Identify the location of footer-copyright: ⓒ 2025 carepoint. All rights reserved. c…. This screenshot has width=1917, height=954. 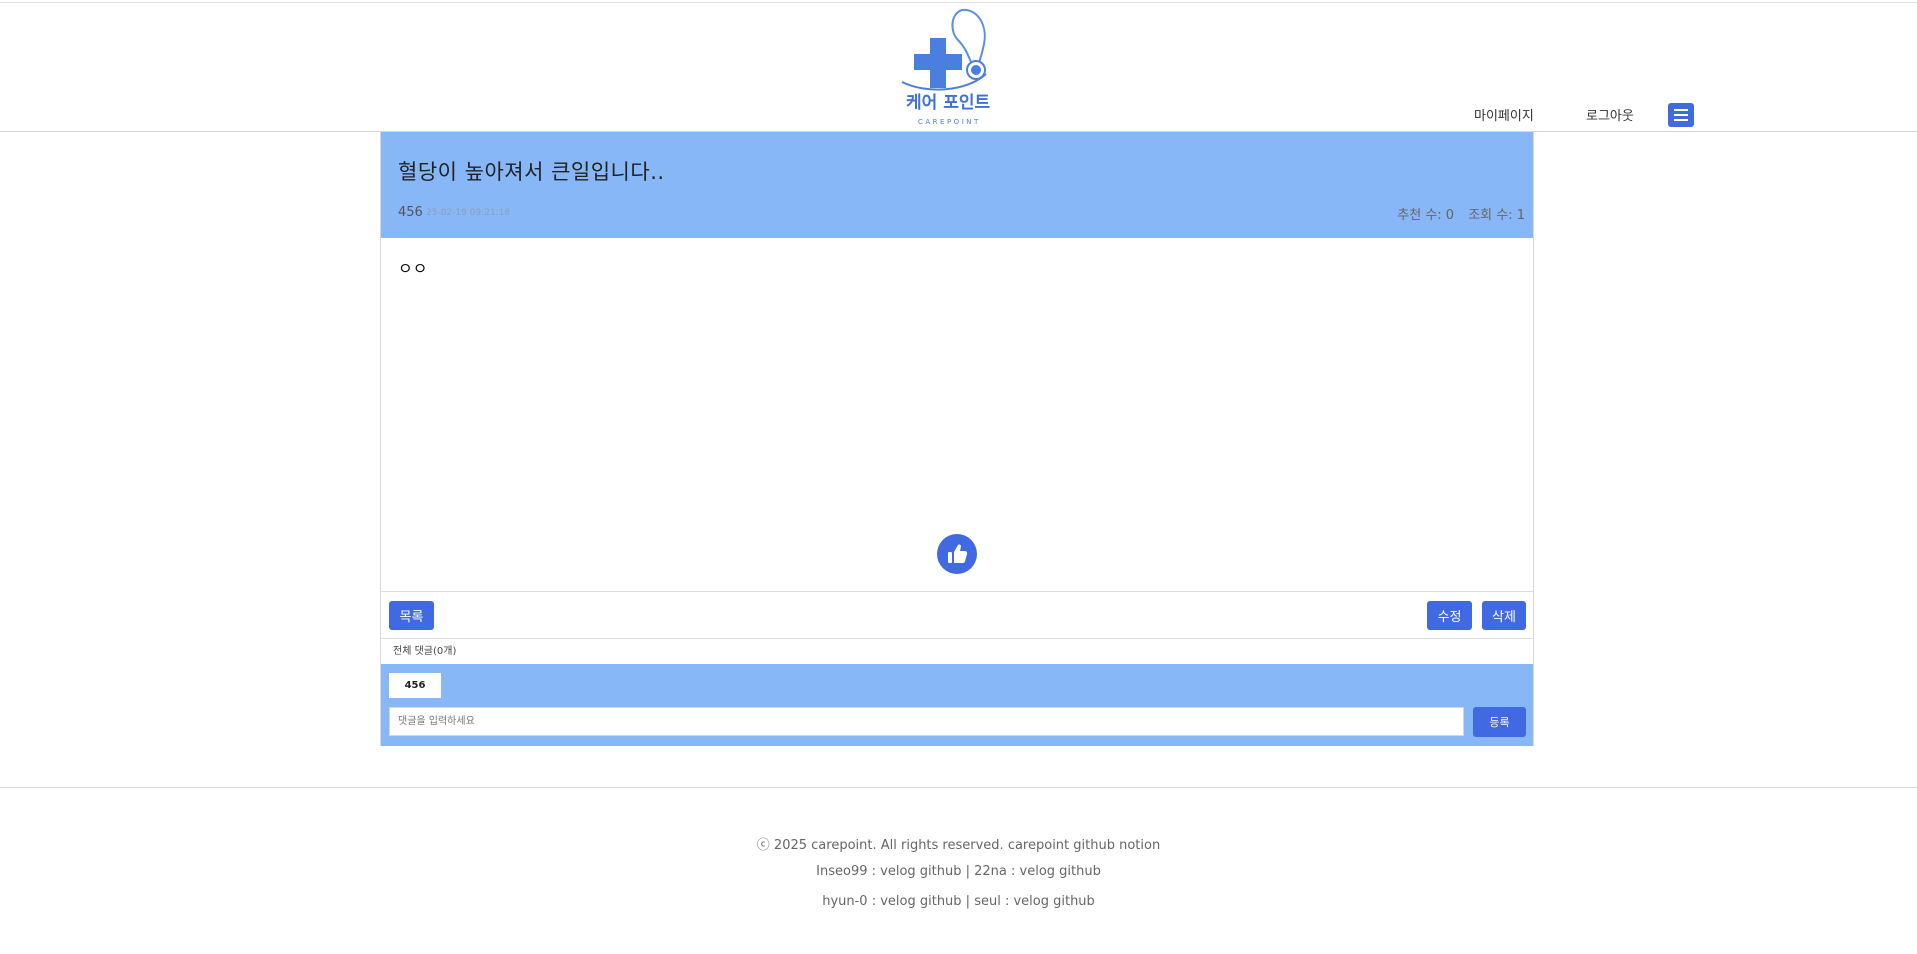
(958, 845).